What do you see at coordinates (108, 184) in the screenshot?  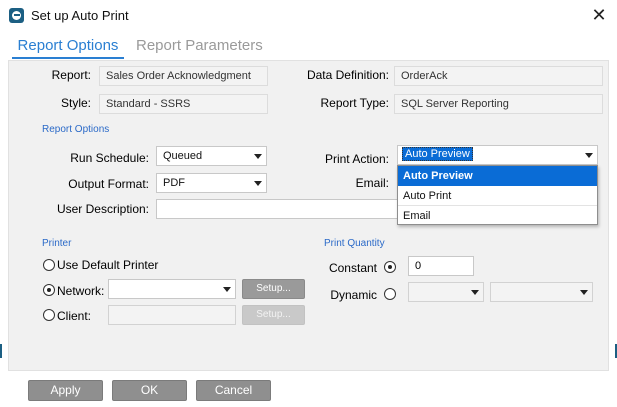 I see `output-format-label: Output Format:` at bounding box center [108, 184].